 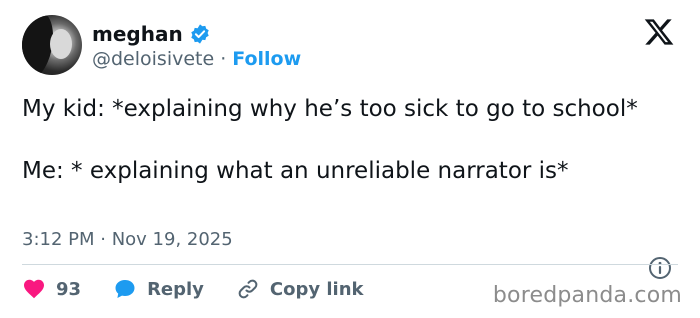 What do you see at coordinates (34, 289) in the screenshot?
I see `heart-icon` at bounding box center [34, 289].